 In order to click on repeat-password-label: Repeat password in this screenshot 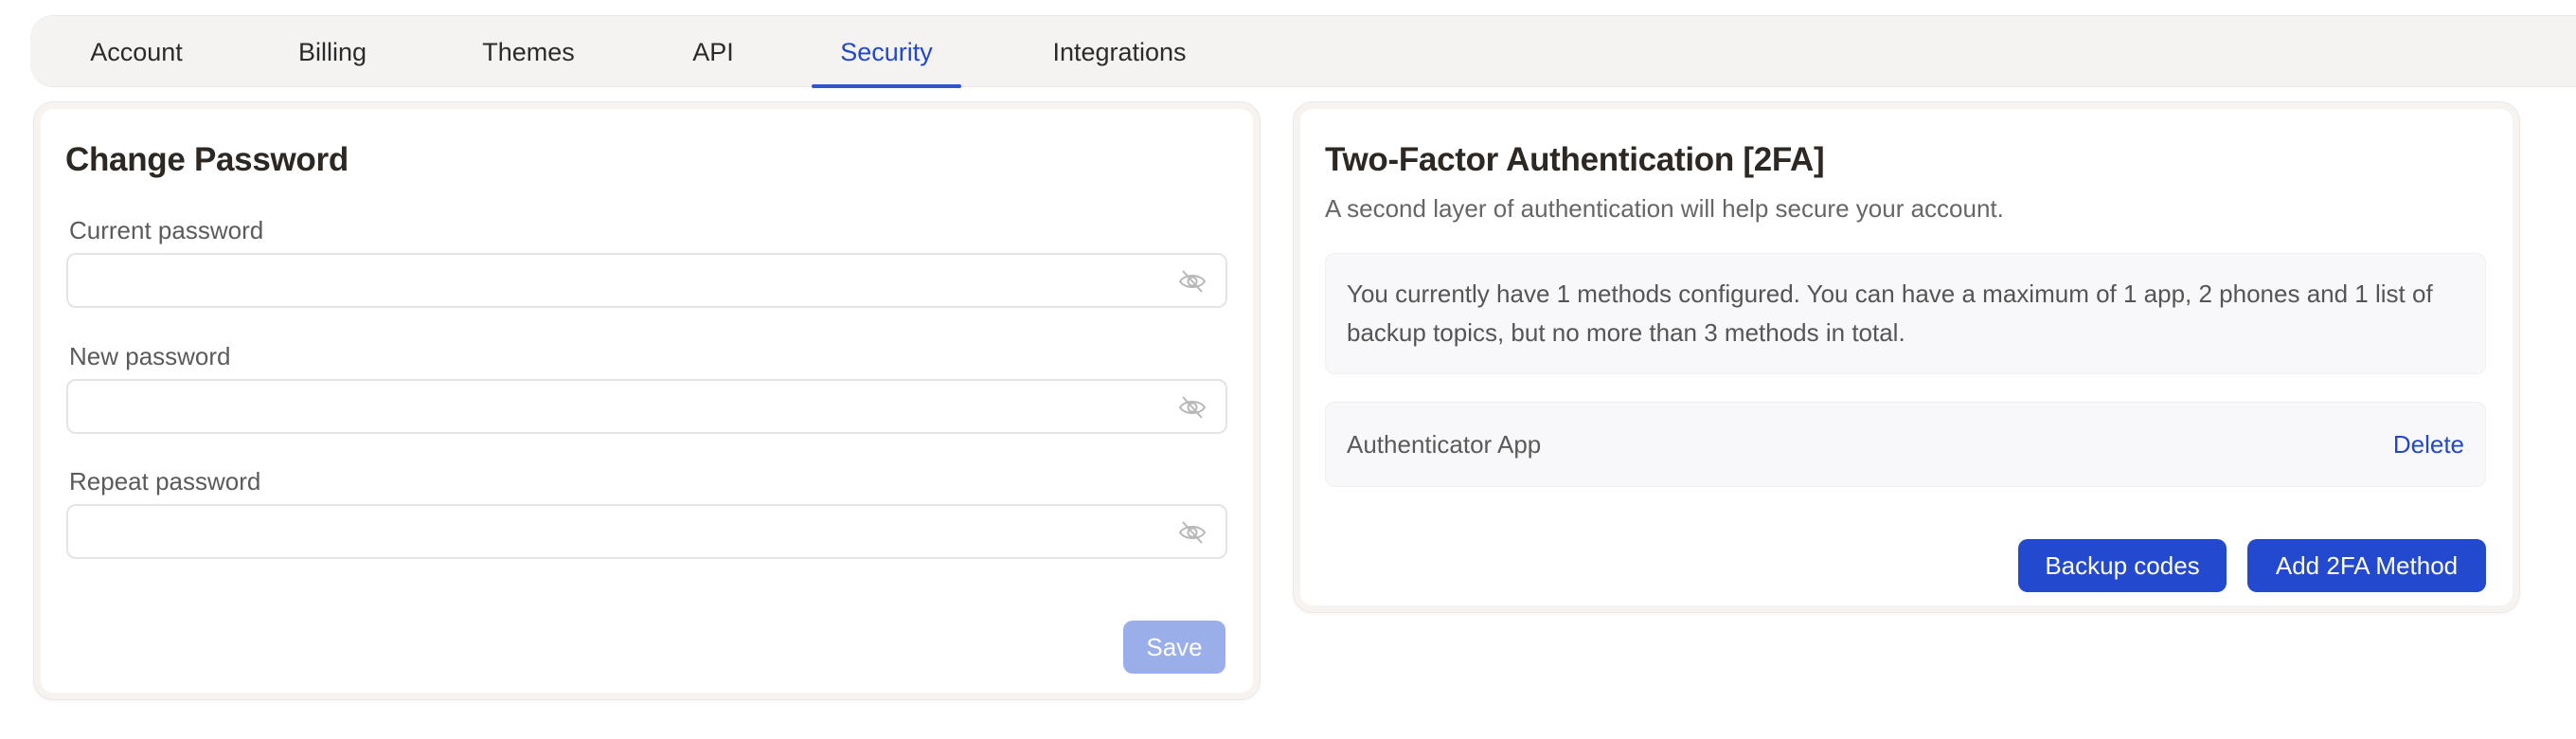, I will do `click(165, 481)`.